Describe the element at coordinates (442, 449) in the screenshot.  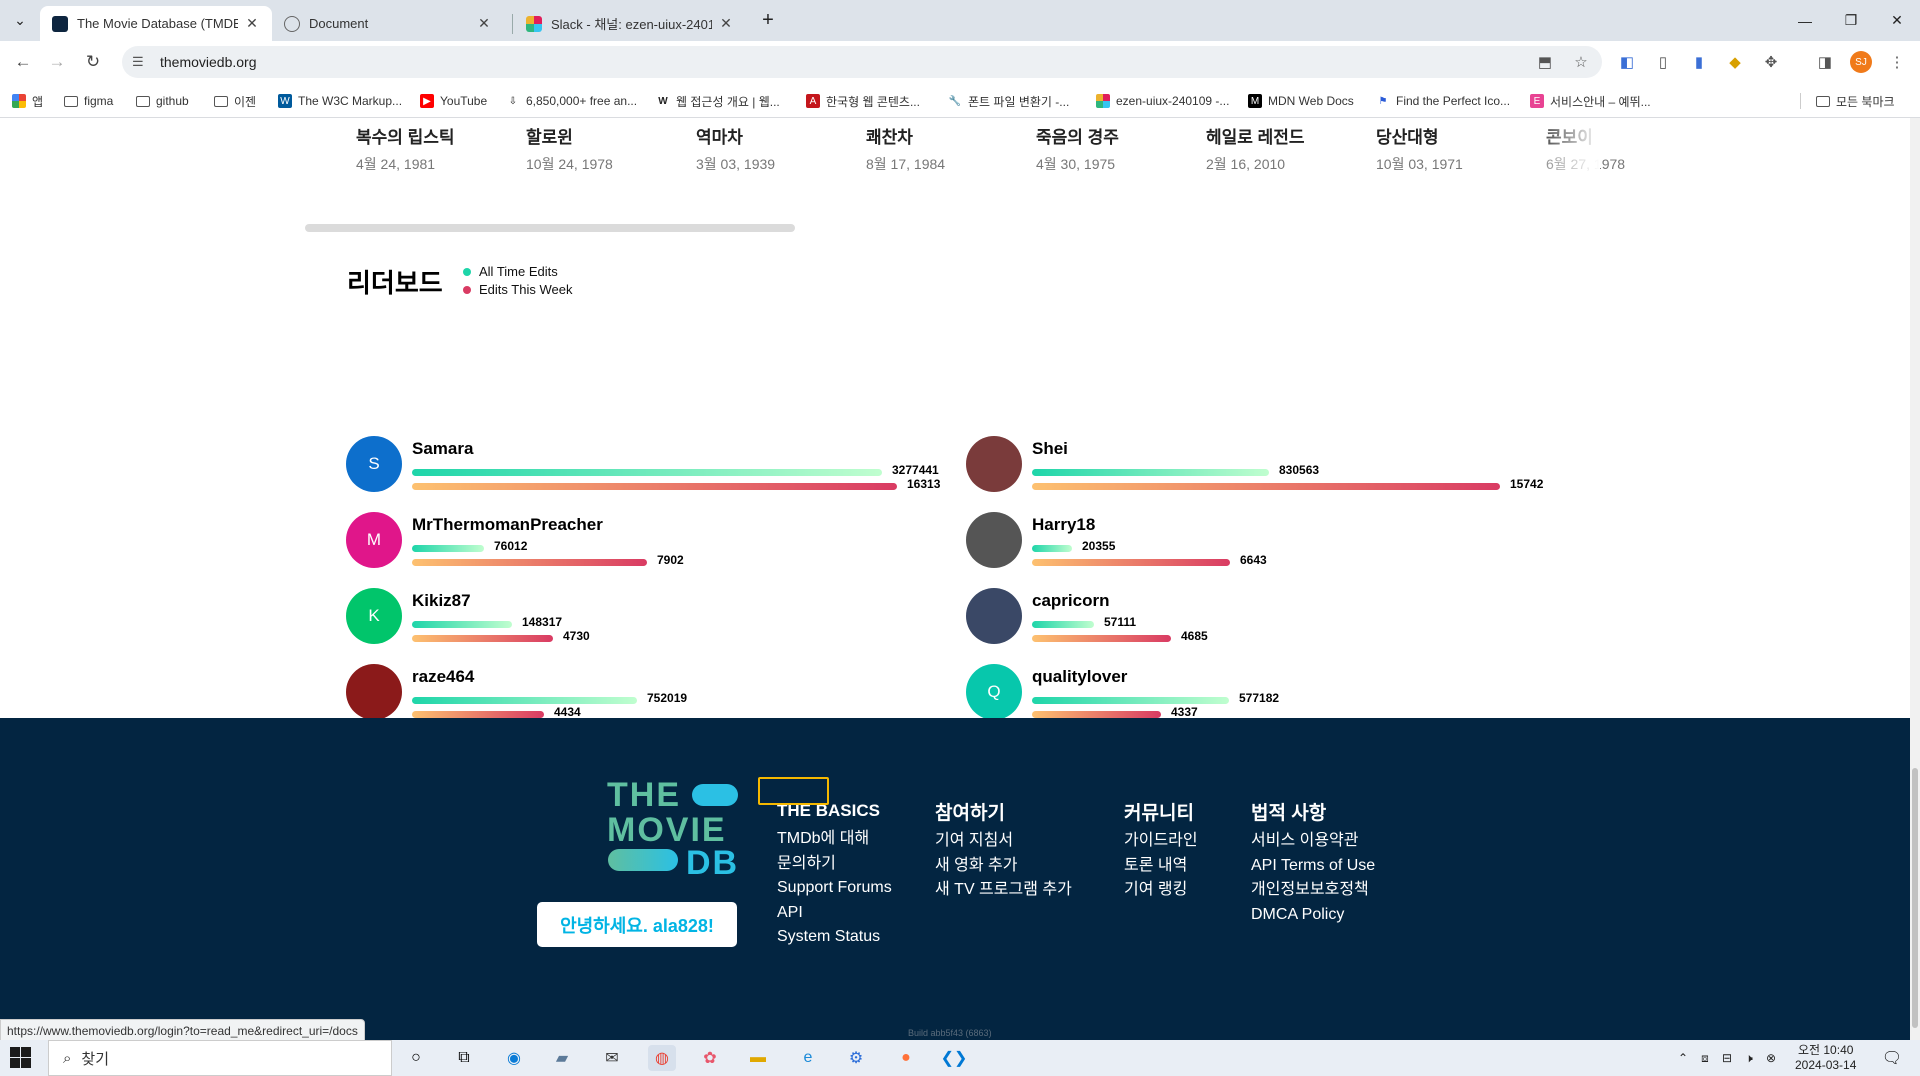
I see `username-link: Samara` at that location.